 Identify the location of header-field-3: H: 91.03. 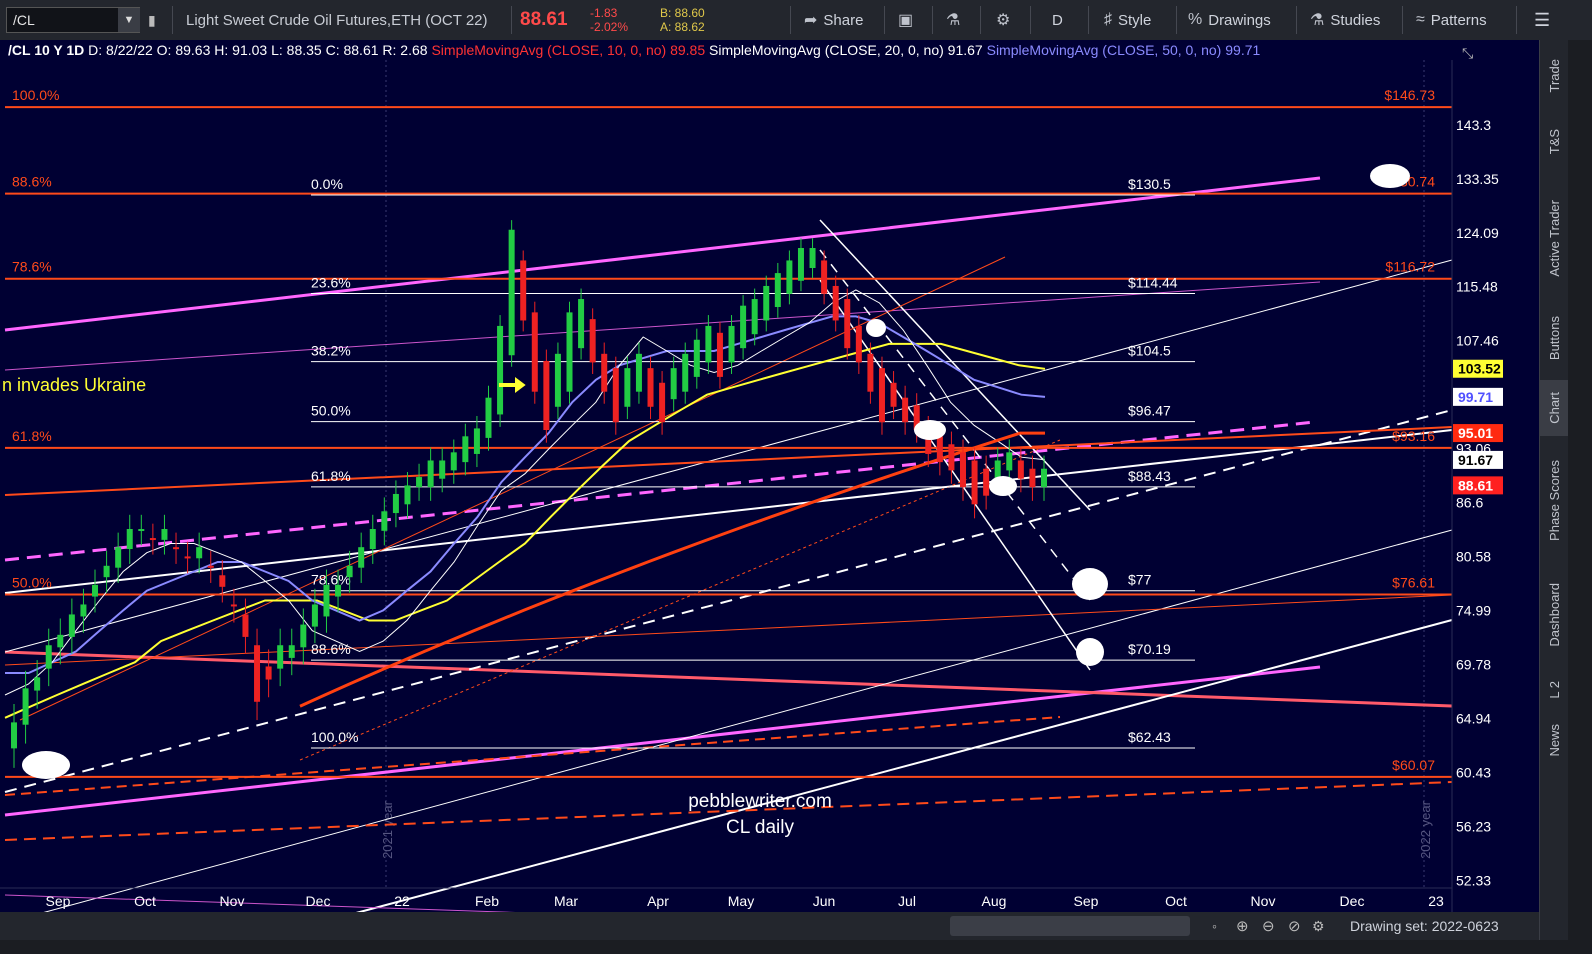
(242, 50).